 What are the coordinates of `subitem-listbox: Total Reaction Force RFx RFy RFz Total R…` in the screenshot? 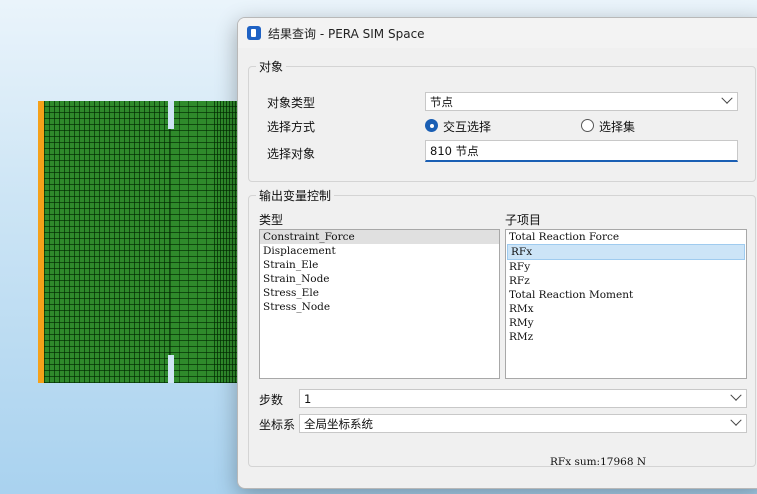 It's located at (626, 304).